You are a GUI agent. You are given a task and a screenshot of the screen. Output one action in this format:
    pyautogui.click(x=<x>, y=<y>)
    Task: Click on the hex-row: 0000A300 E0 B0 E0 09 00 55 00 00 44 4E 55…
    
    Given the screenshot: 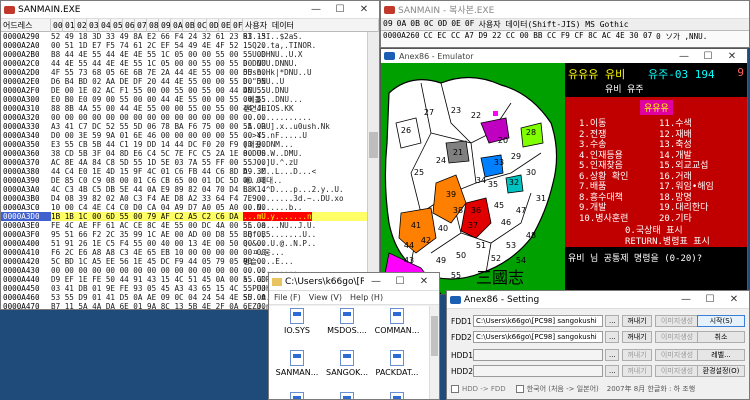 What is the action you would take?
    pyautogui.click(x=190, y=99)
    